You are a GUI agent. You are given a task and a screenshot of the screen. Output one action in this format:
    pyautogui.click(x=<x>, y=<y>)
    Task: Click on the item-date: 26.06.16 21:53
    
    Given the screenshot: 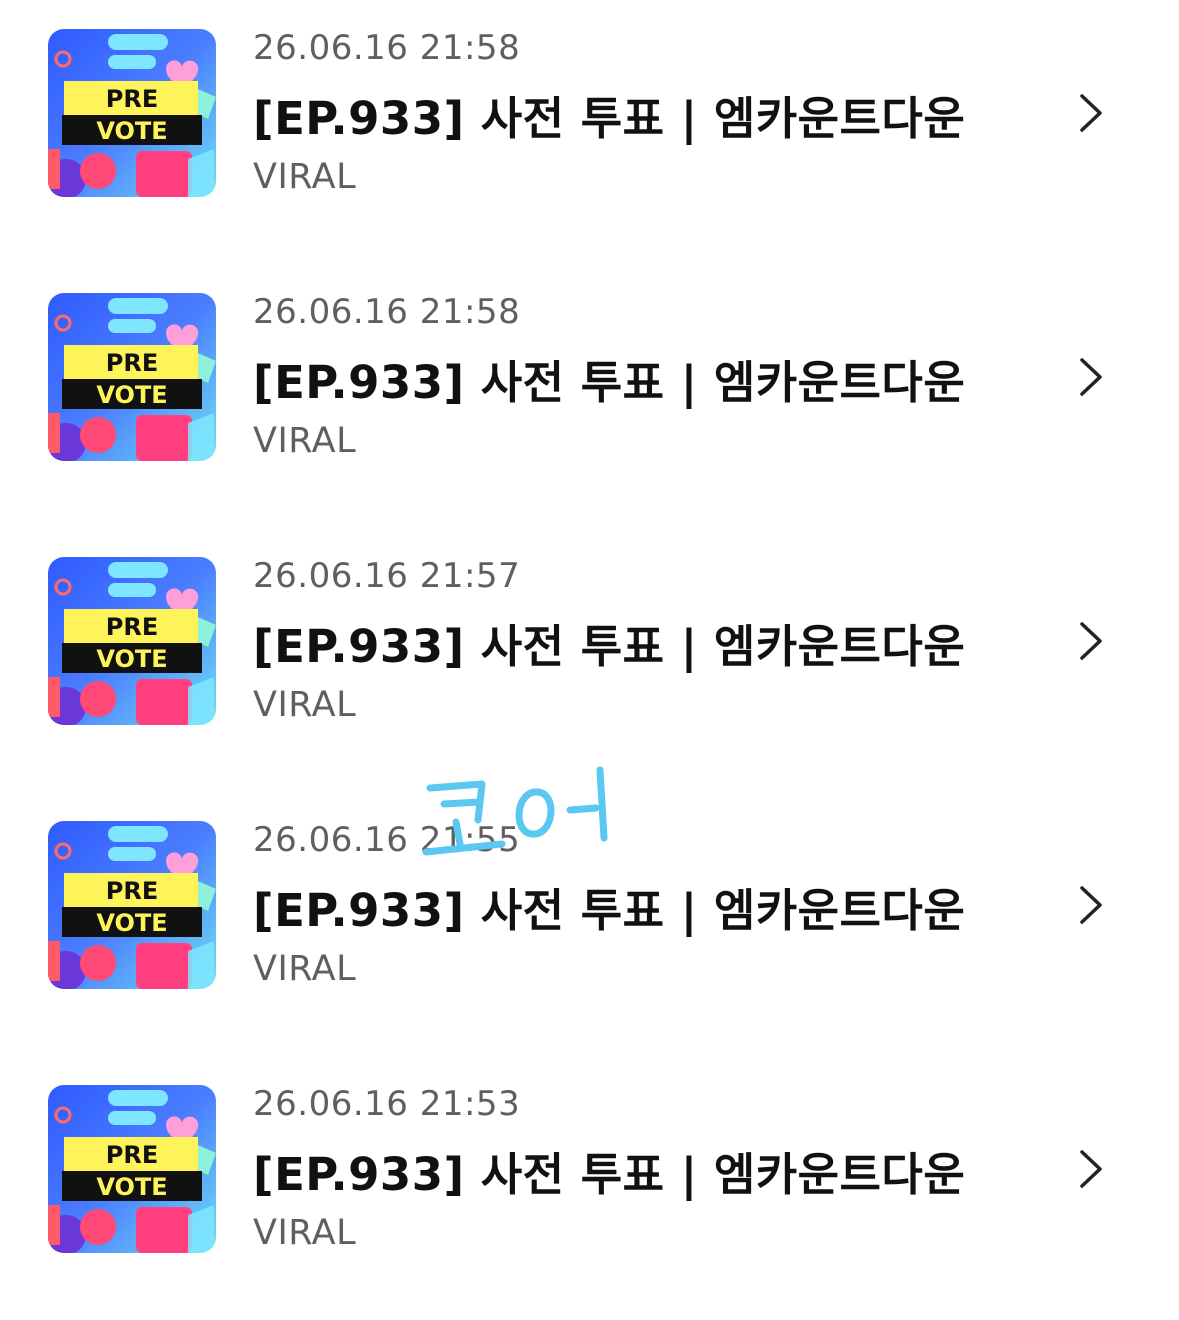 What is the action you would take?
    pyautogui.click(x=387, y=1104)
    